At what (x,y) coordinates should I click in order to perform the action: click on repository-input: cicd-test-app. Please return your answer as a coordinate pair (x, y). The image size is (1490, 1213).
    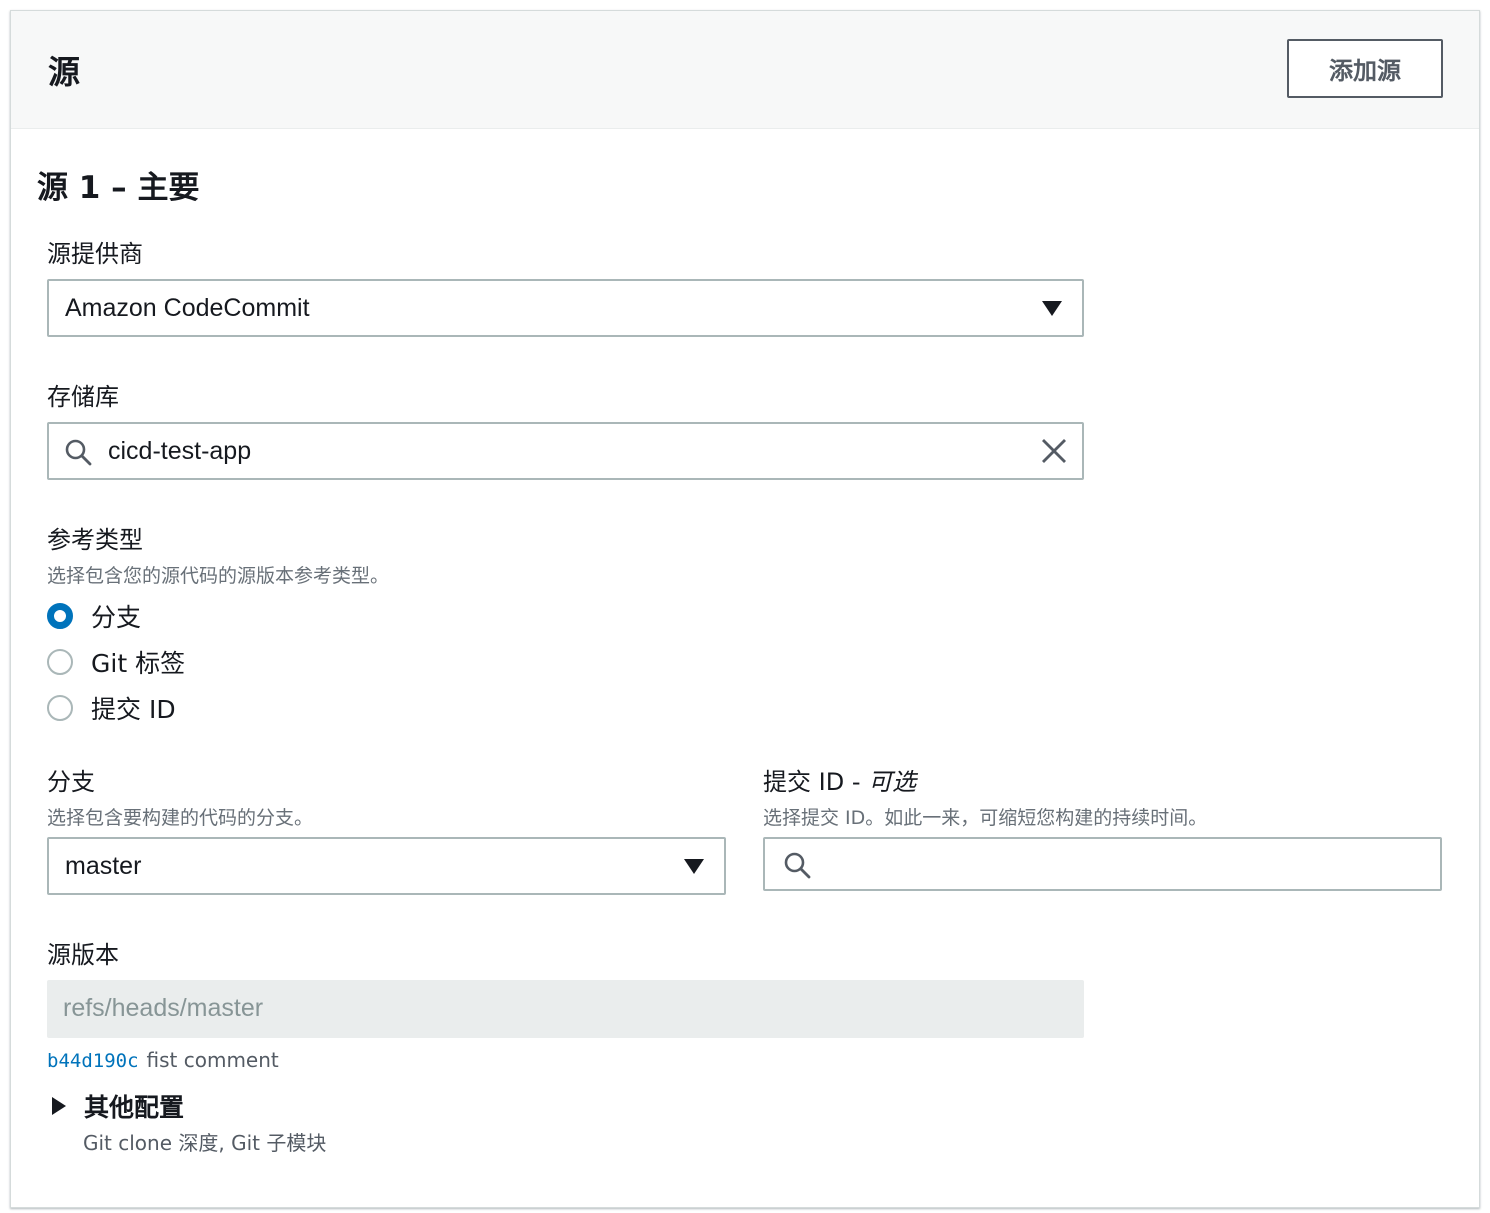
    Looking at the image, I should click on (565, 451).